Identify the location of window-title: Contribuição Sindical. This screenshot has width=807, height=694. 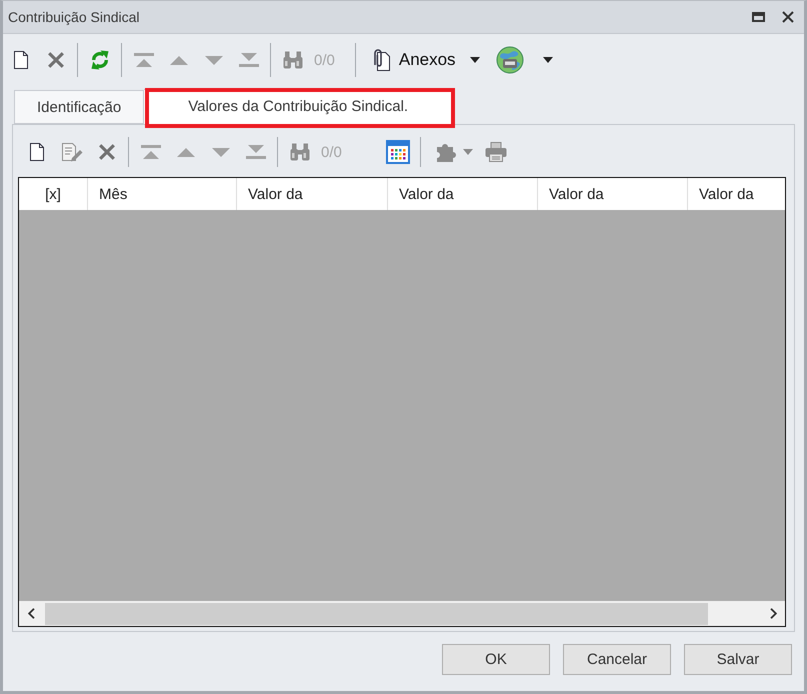
(74, 17).